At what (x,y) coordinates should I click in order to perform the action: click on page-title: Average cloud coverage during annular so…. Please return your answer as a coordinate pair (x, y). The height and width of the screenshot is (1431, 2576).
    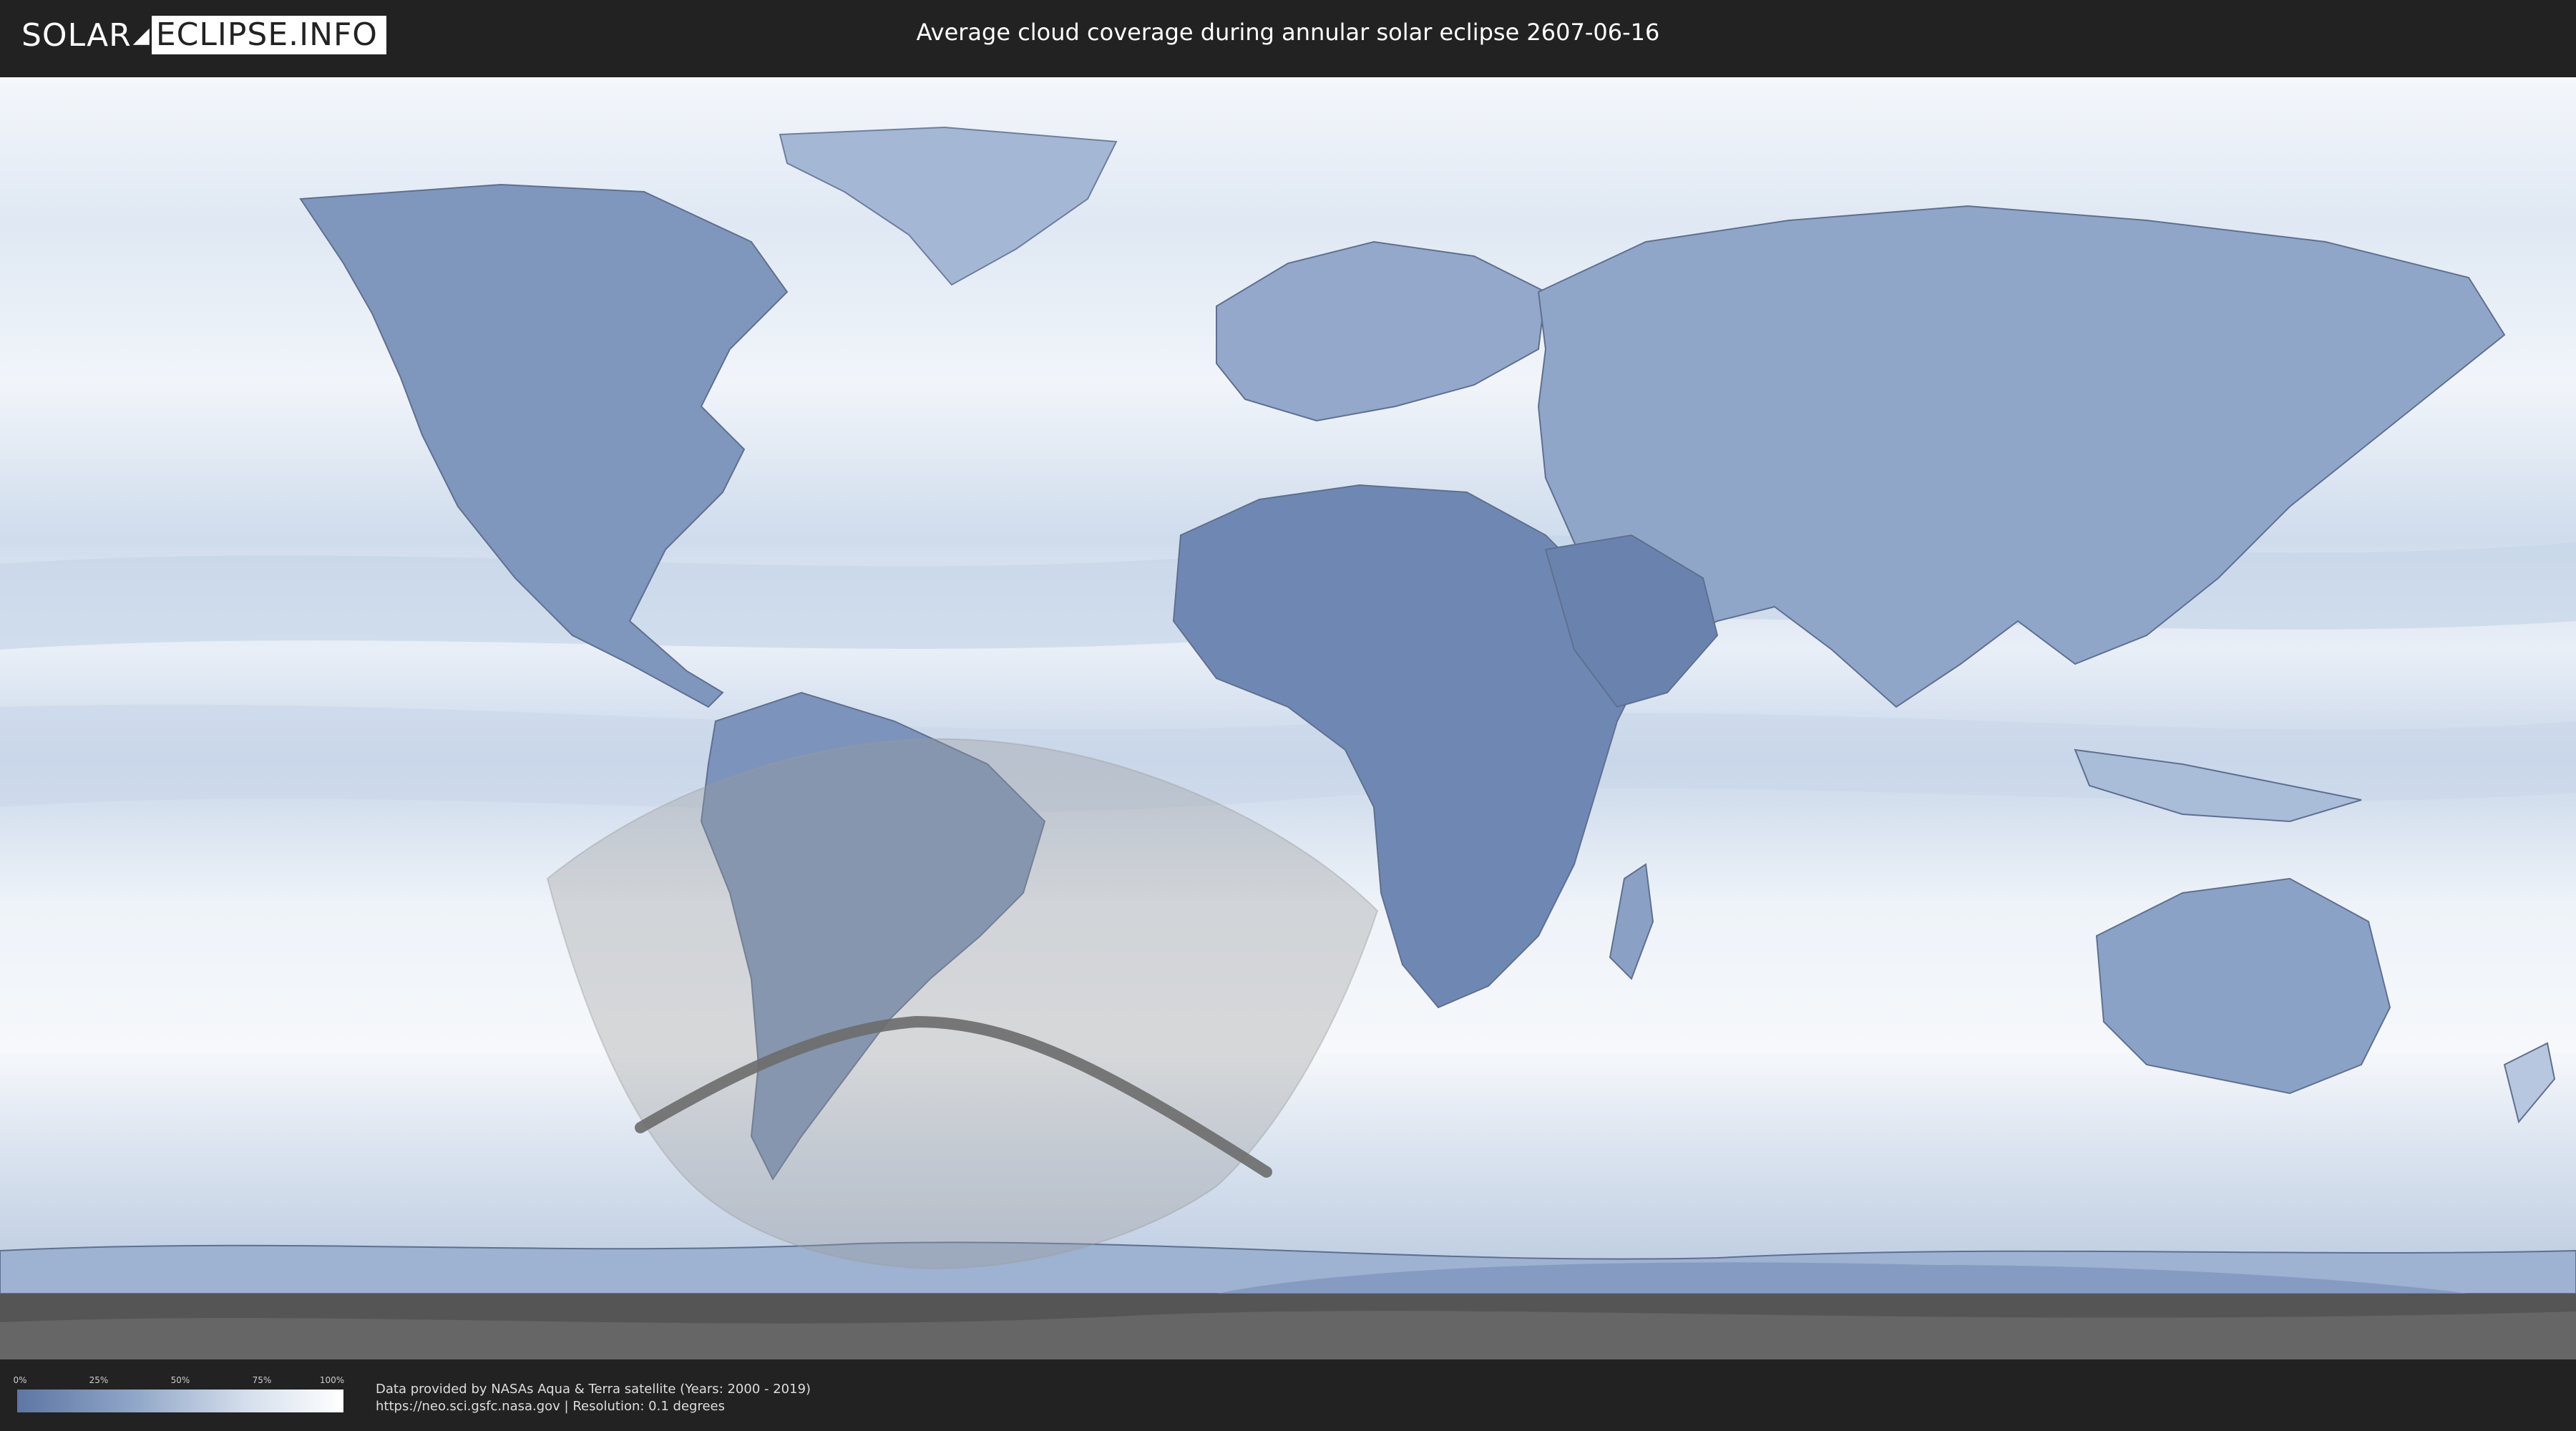
    Looking at the image, I should click on (1288, 32).